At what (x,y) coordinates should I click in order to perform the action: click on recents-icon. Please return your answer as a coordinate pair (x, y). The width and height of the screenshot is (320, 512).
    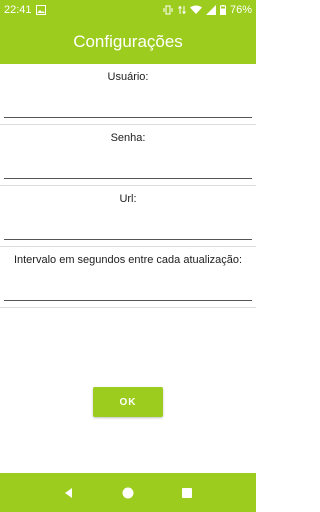
    Looking at the image, I should click on (187, 493).